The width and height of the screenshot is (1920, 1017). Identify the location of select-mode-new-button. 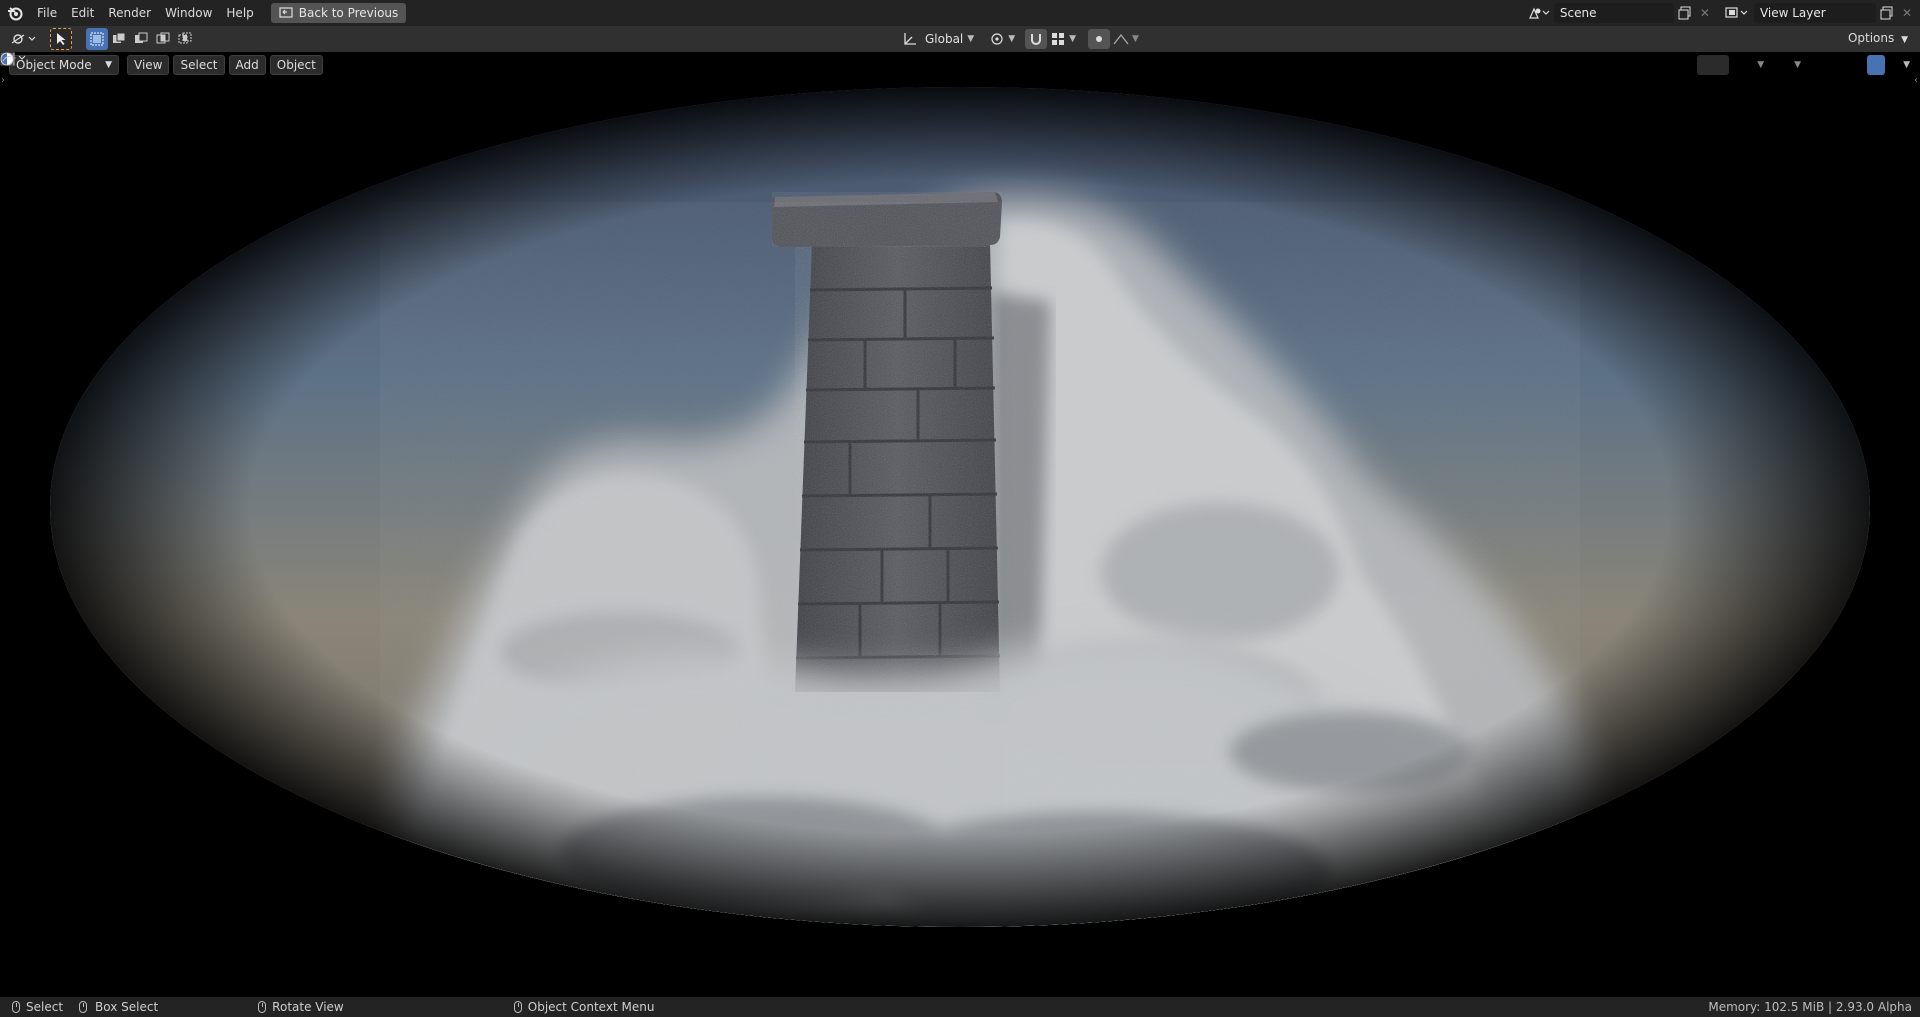
(97, 39).